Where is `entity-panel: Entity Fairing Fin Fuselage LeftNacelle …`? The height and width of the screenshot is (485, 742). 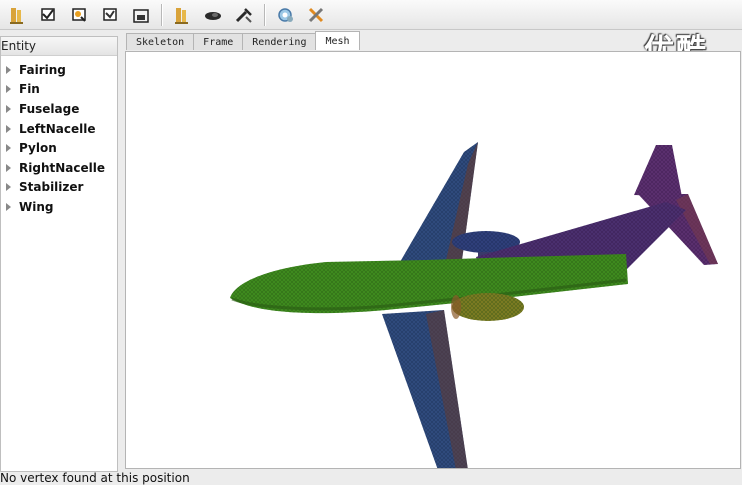 entity-panel: Entity Fairing Fin Fuselage LeftNacelle … is located at coordinates (59, 254).